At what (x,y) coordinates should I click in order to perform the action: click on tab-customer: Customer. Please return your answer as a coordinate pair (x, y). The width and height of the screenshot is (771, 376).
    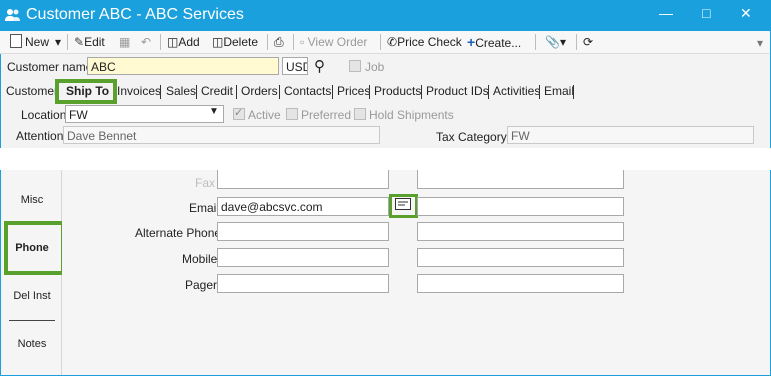
    Looking at the image, I should click on (32, 91).